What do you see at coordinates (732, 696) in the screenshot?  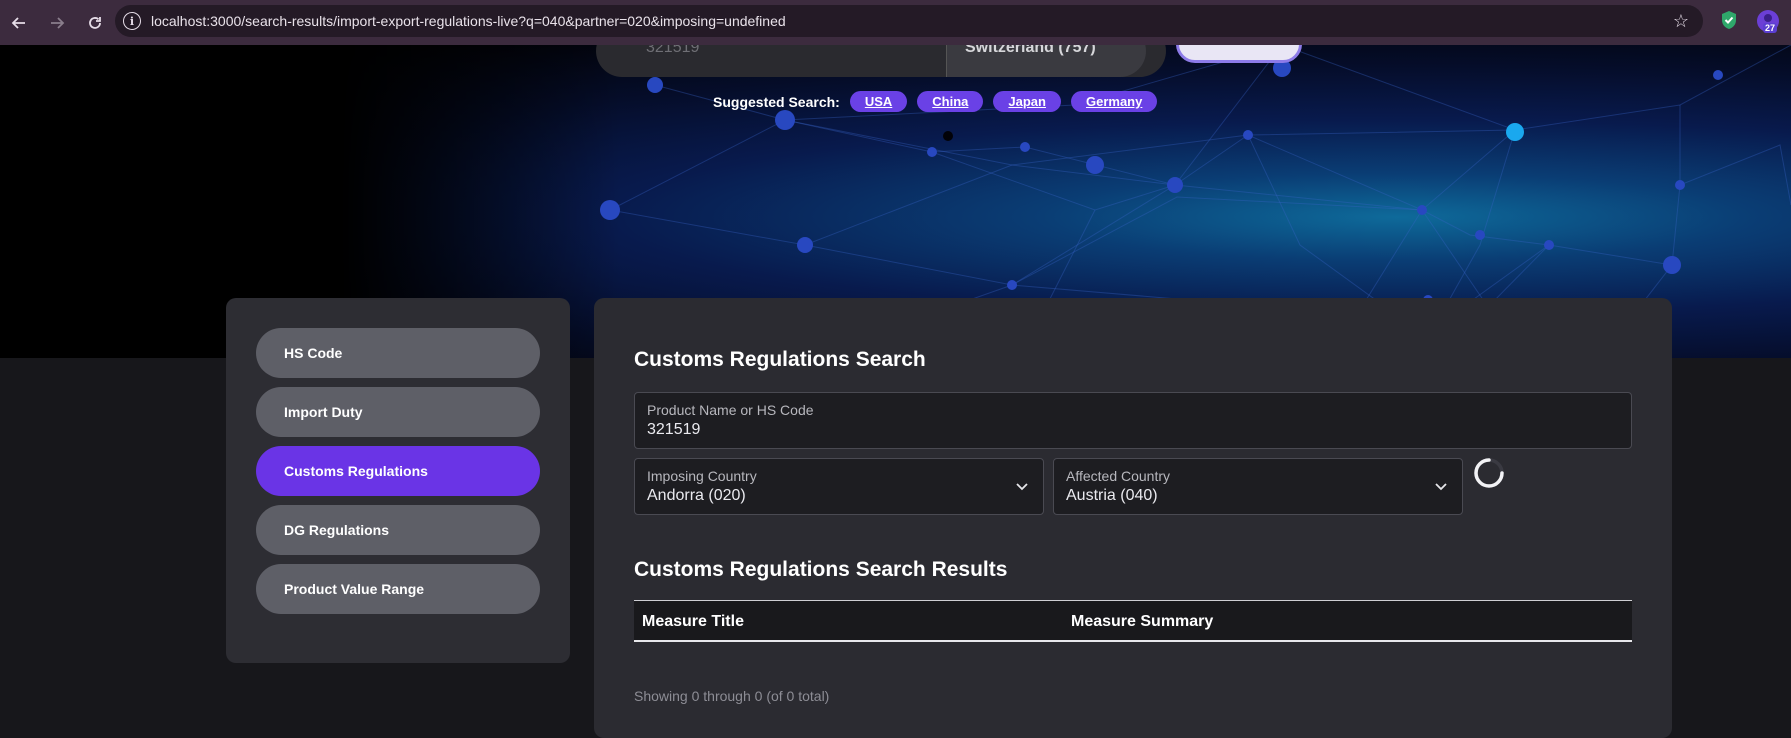 I see `pagination-status: Showing 0 through 0 (of 0 total)` at bounding box center [732, 696].